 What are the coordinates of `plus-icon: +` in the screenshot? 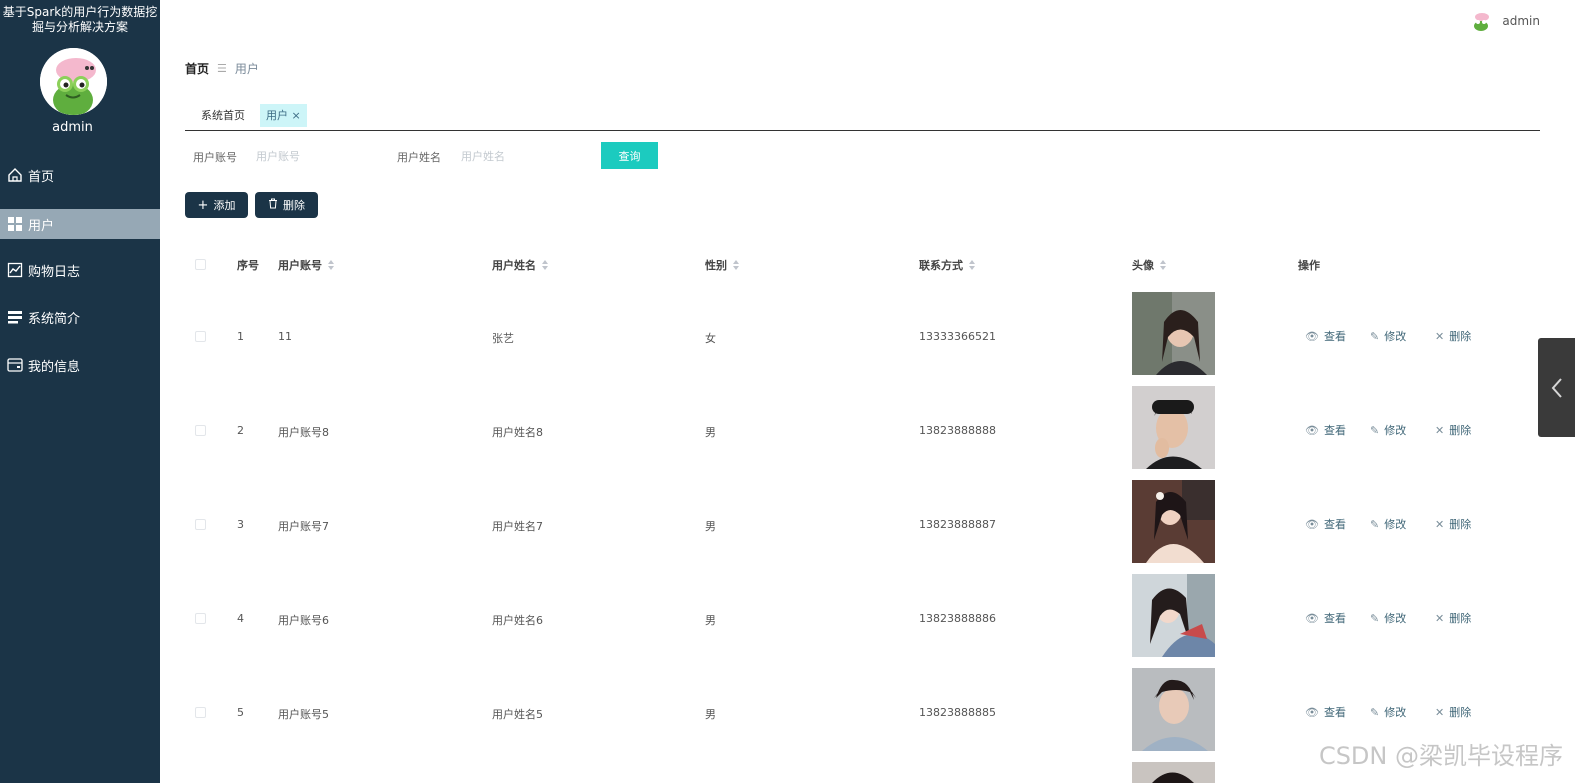 It's located at (203, 205).